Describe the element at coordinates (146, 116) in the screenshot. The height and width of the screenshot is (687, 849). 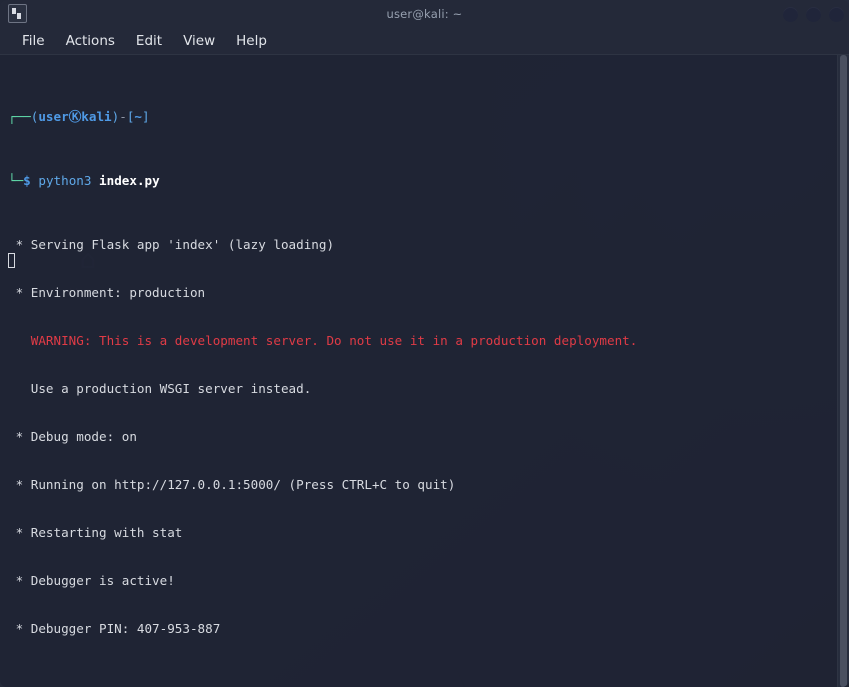
I see `prompt-bracket-close: ]` at that location.